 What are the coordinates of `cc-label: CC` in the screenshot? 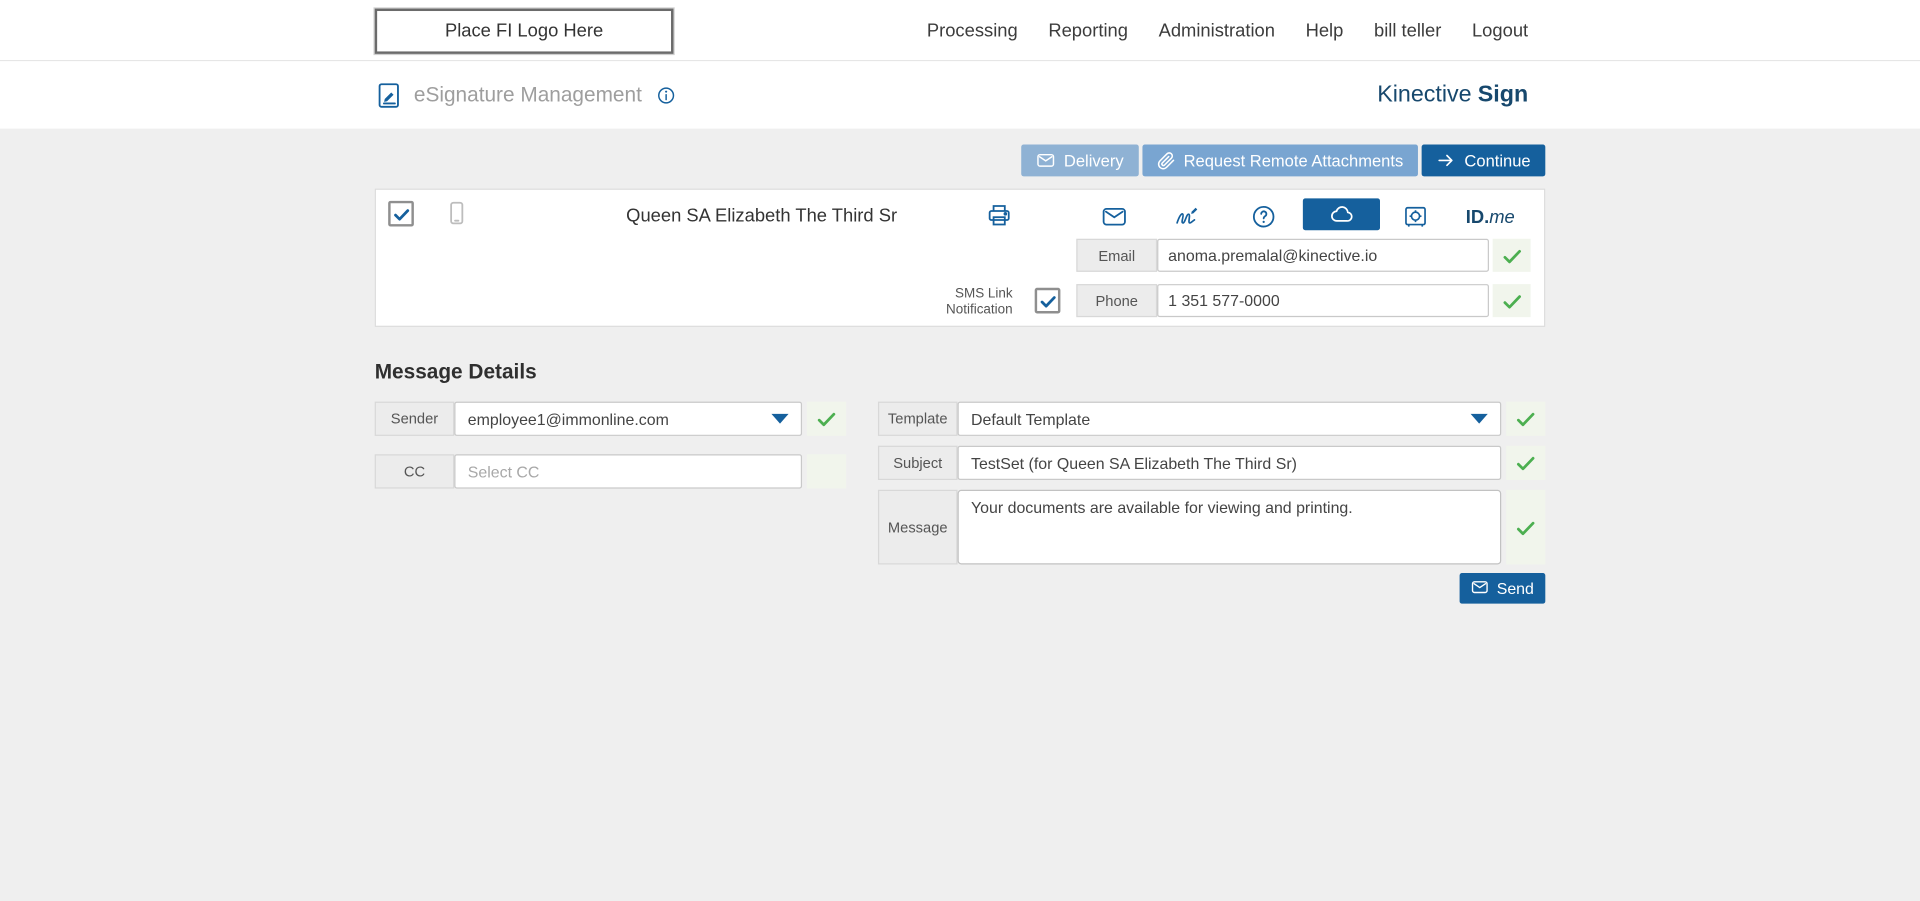 It's located at (414, 471).